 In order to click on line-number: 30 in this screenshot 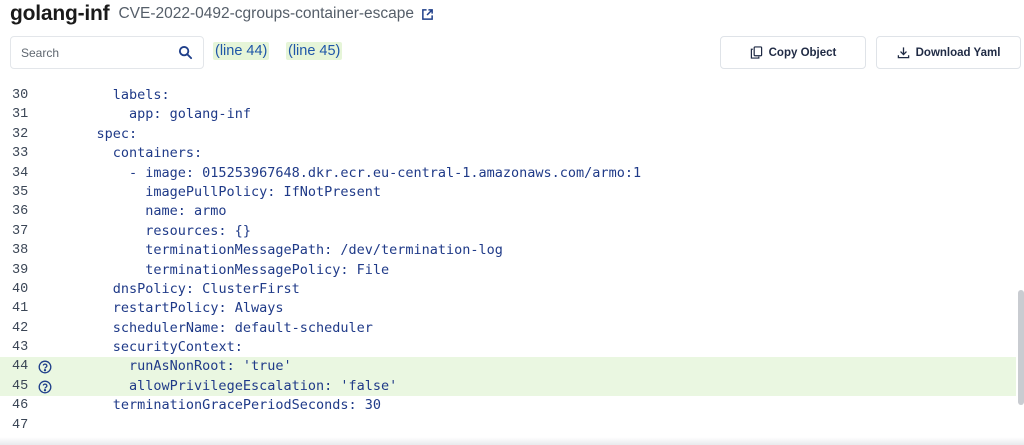, I will do `click(20, 95)`.